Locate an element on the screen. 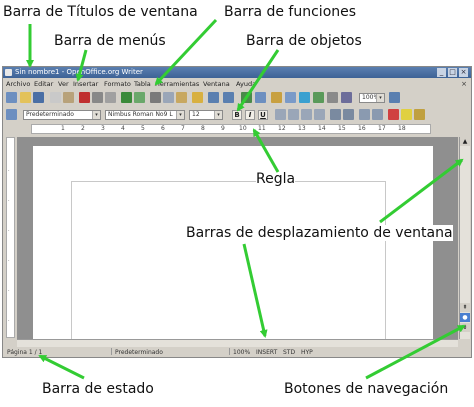  ruler-tick: 10 is located at coordinates (243, 128).